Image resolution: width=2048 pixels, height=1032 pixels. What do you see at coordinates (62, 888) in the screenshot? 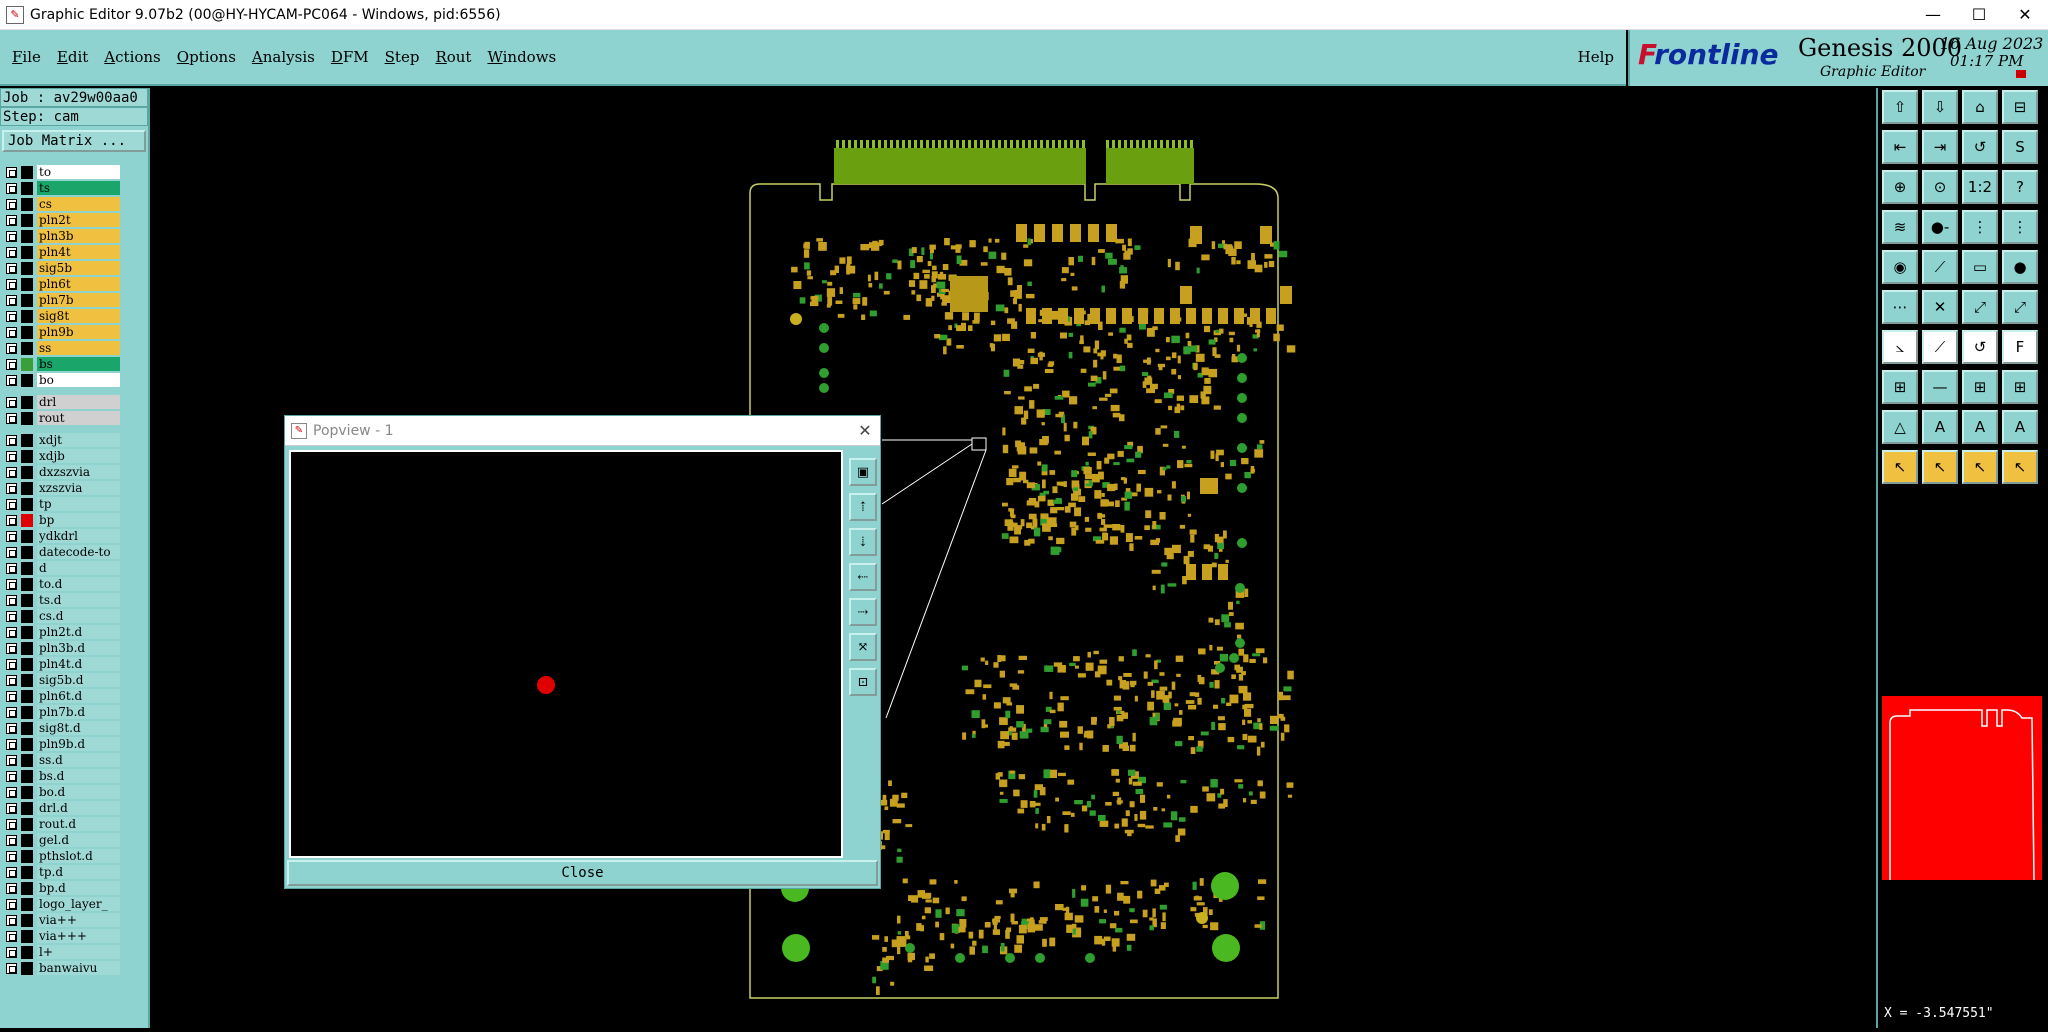
I see `layer-row: bp.d` at bounding box center [62, 888].